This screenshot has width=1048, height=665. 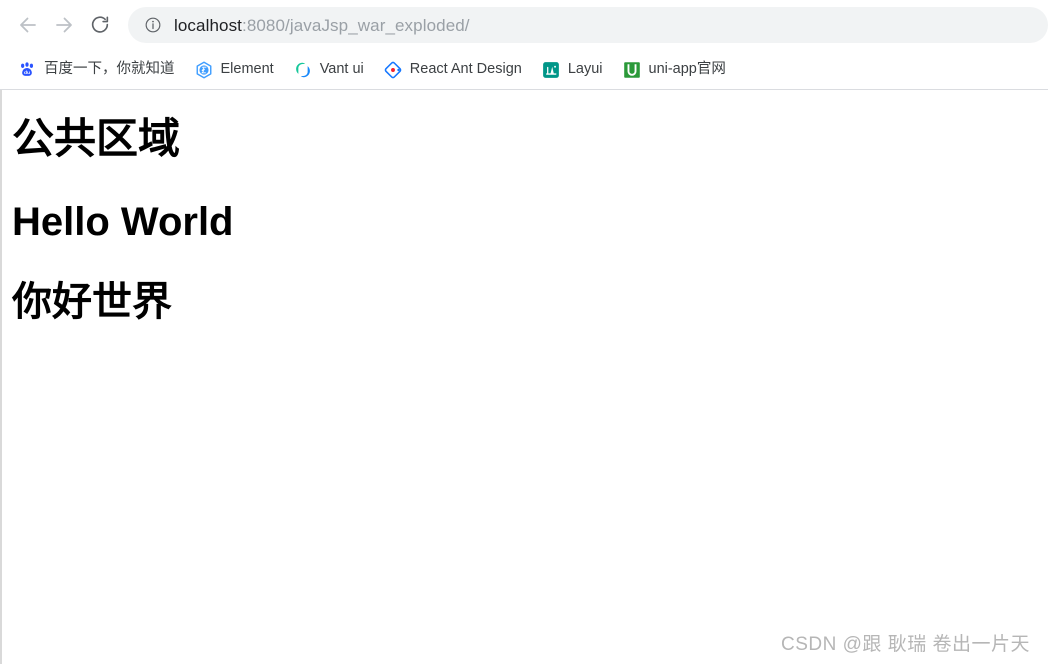 I want to click on bookmark-uni-app: uni-app官网, so click(x=674, y=70).